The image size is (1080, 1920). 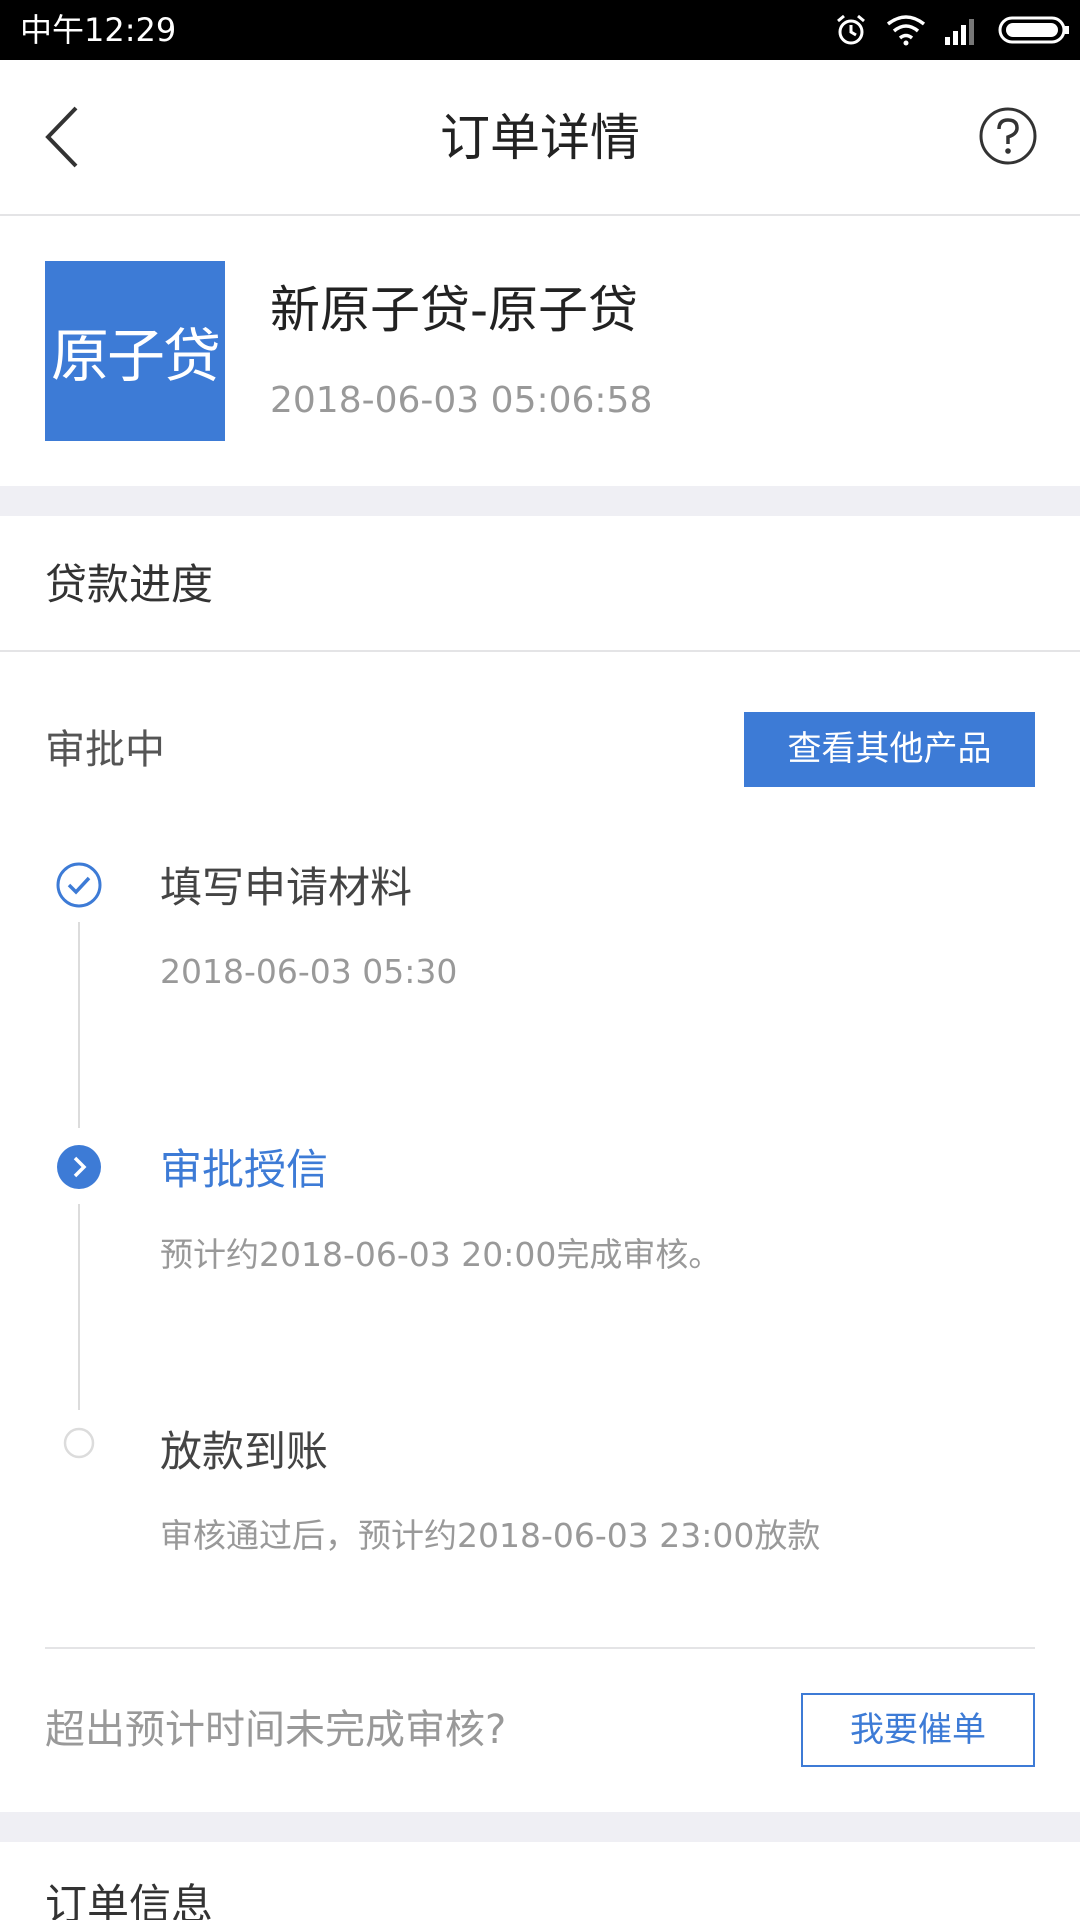 I want to click on product-logo: 原子贷, so click(x=135, y=351).